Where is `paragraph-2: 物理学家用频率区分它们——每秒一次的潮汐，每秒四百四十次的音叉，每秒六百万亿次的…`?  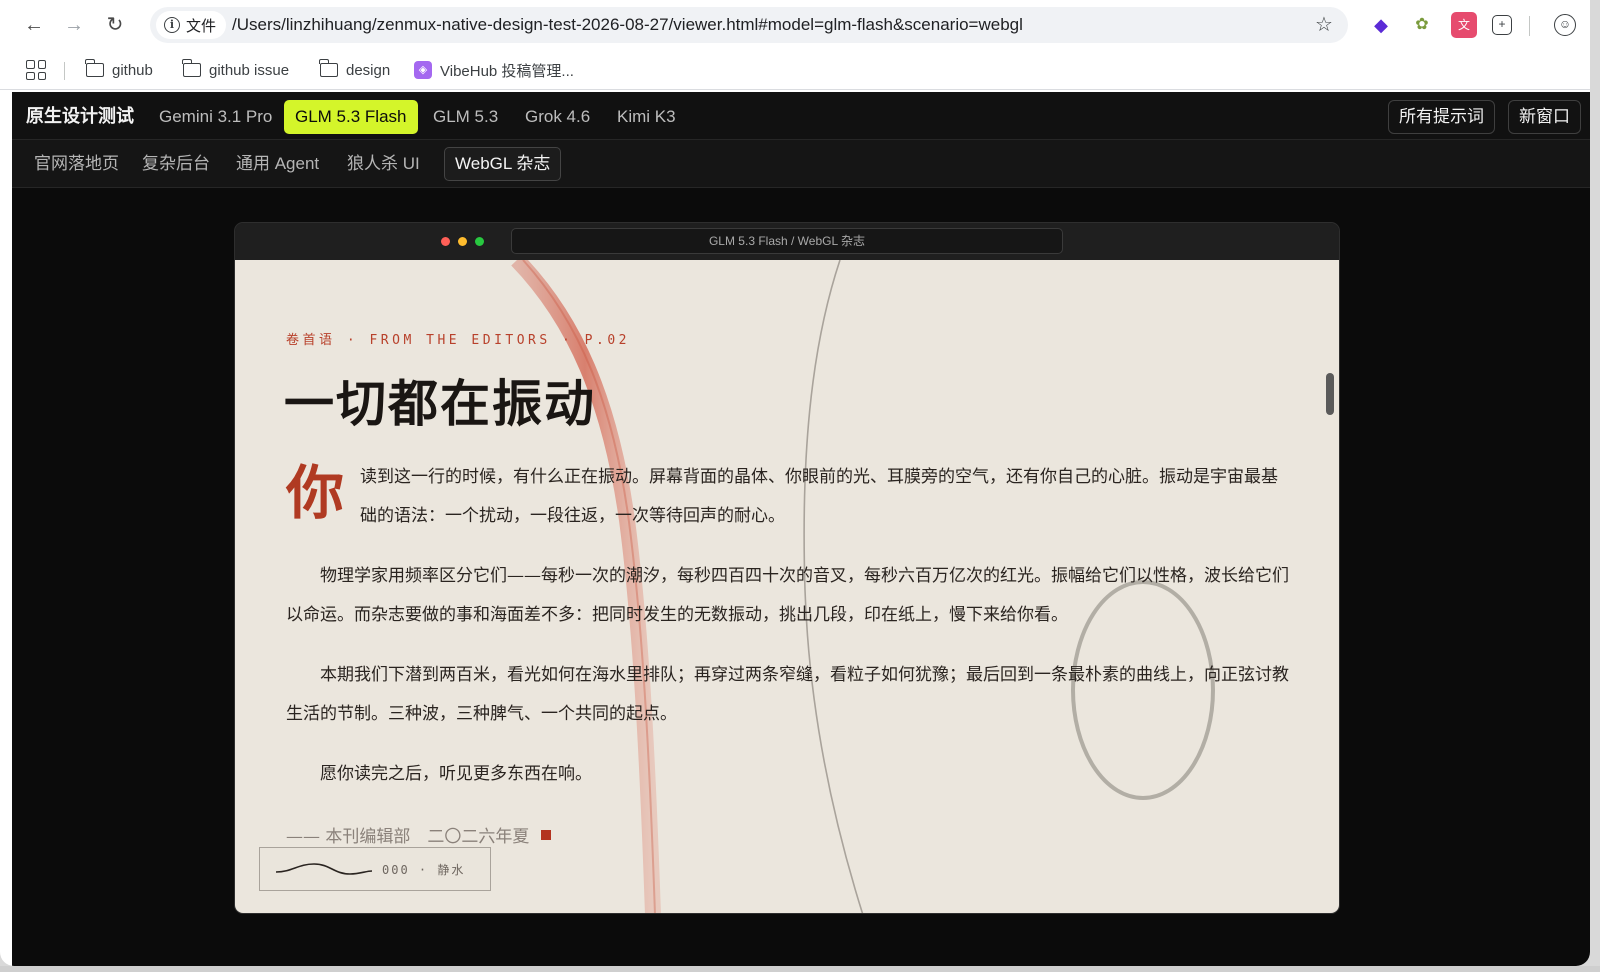
paragraph-2: 物理学家用频率区分它们——每秒一次的潮汐，每秒四百四十次的音叉，每秒六百万亿次的… is located at coordinates (787, 595).